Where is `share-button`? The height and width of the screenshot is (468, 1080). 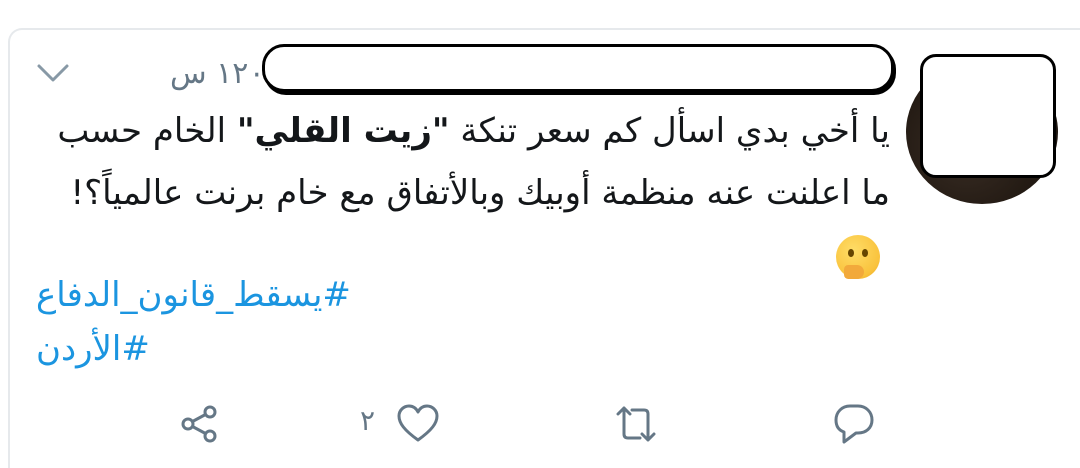
share-button is located at coordinates (200, 424).